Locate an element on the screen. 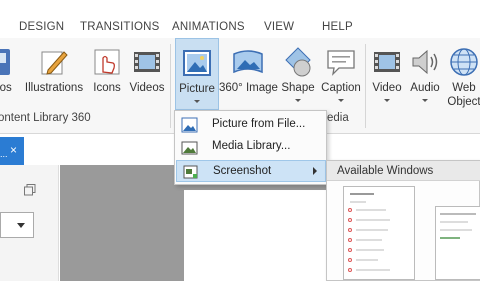 This screenshot has height=281, width=480. chevron-right-icon is located at coordinates (315, 171).